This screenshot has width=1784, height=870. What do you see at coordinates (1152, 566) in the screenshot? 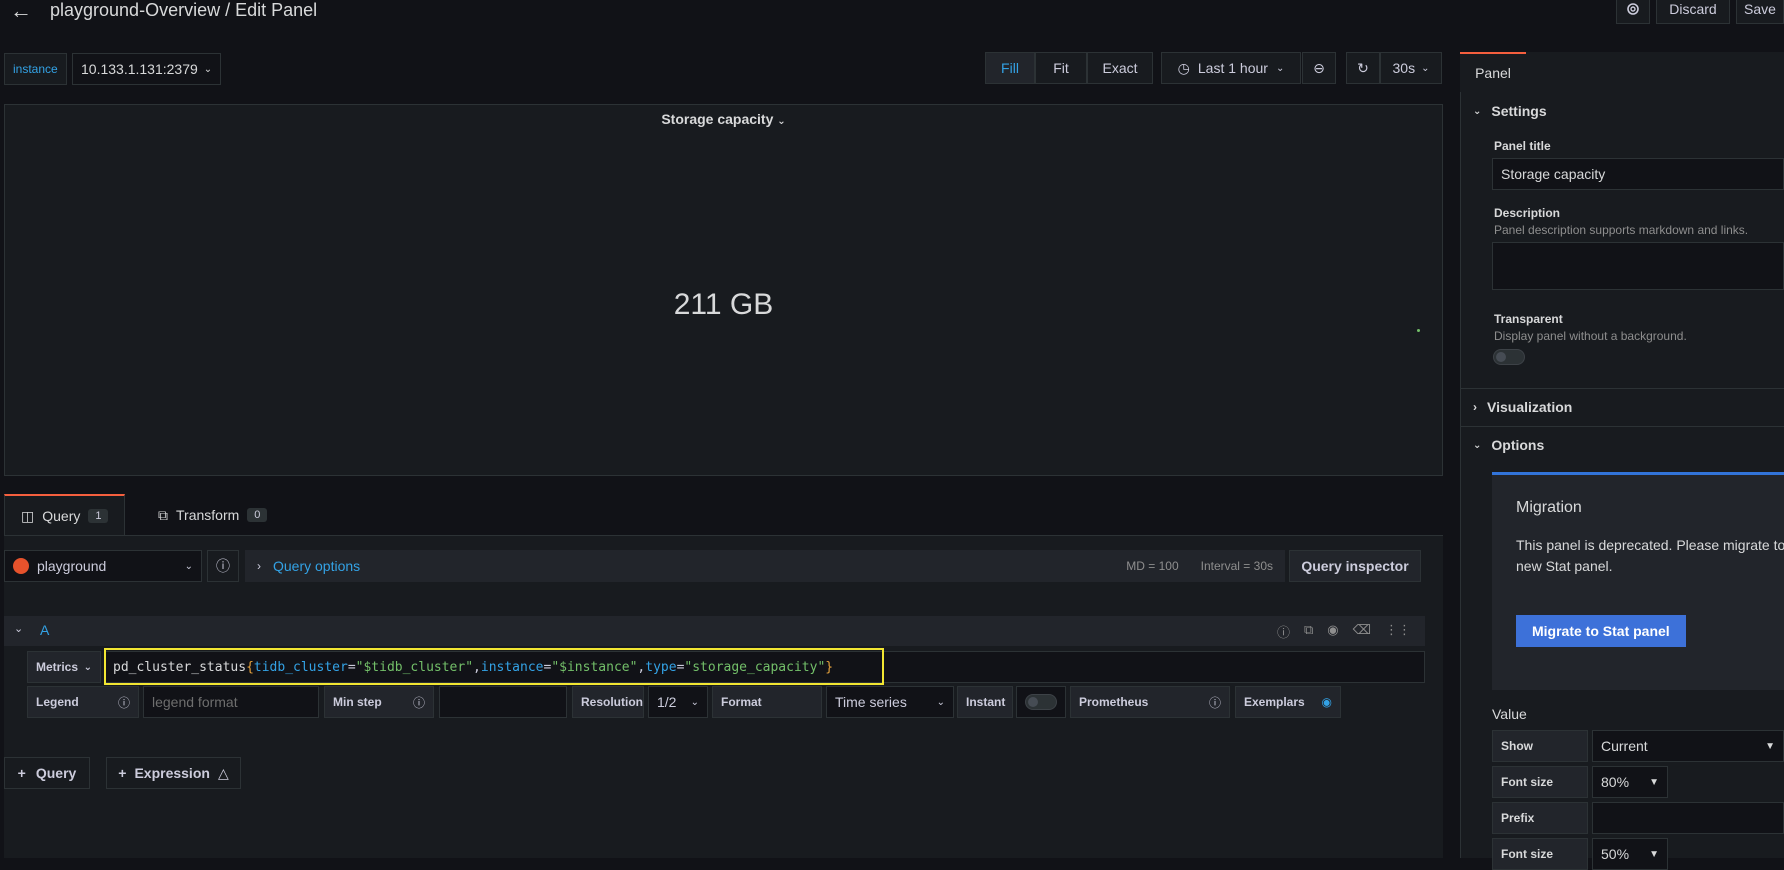
I see `max-data-points: MD = 100` at bounding box center [1152, 566].